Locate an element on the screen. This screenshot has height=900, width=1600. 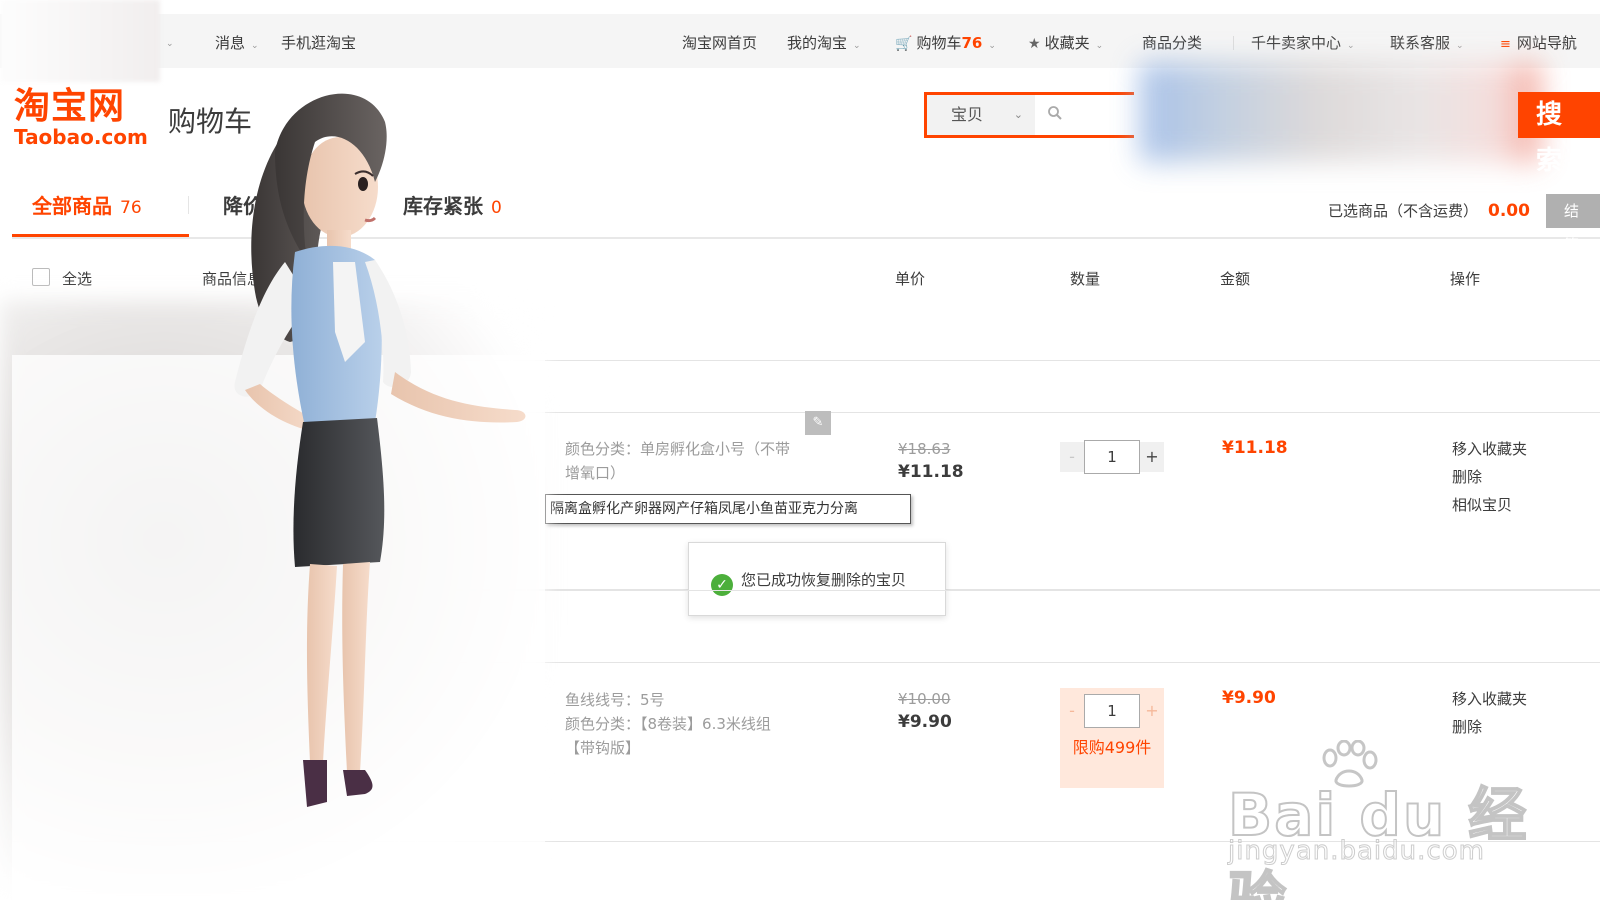
star-icon: ★ is located at coordinates (1034, 44).